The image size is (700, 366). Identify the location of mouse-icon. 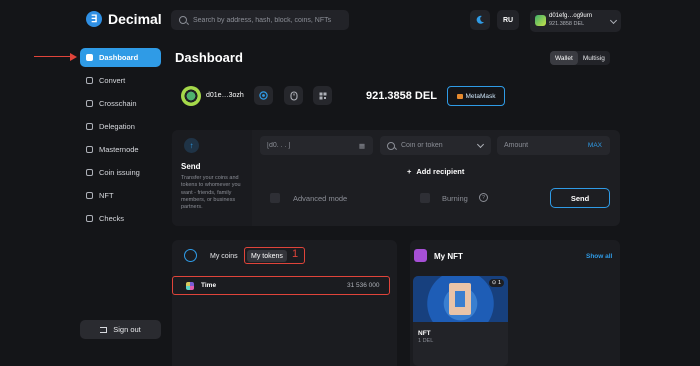
(293, 95).